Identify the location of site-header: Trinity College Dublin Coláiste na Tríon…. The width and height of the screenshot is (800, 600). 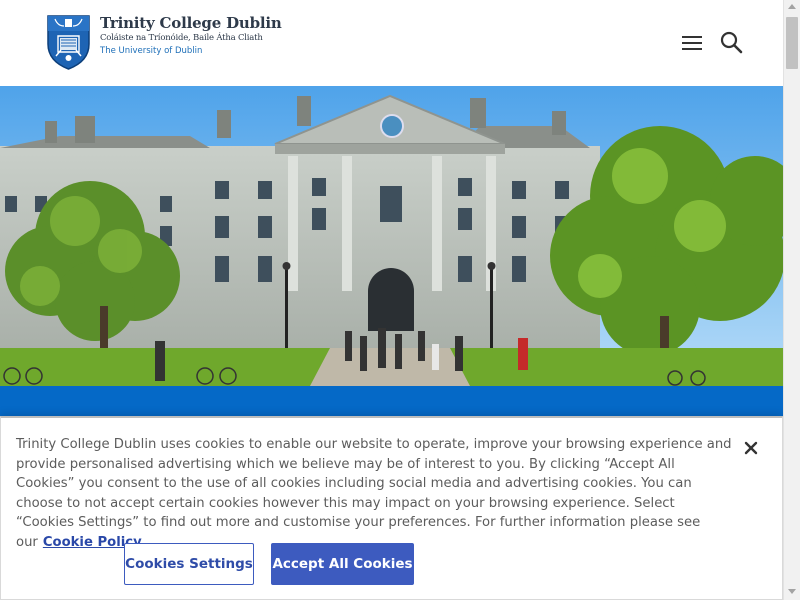
(391, 43).